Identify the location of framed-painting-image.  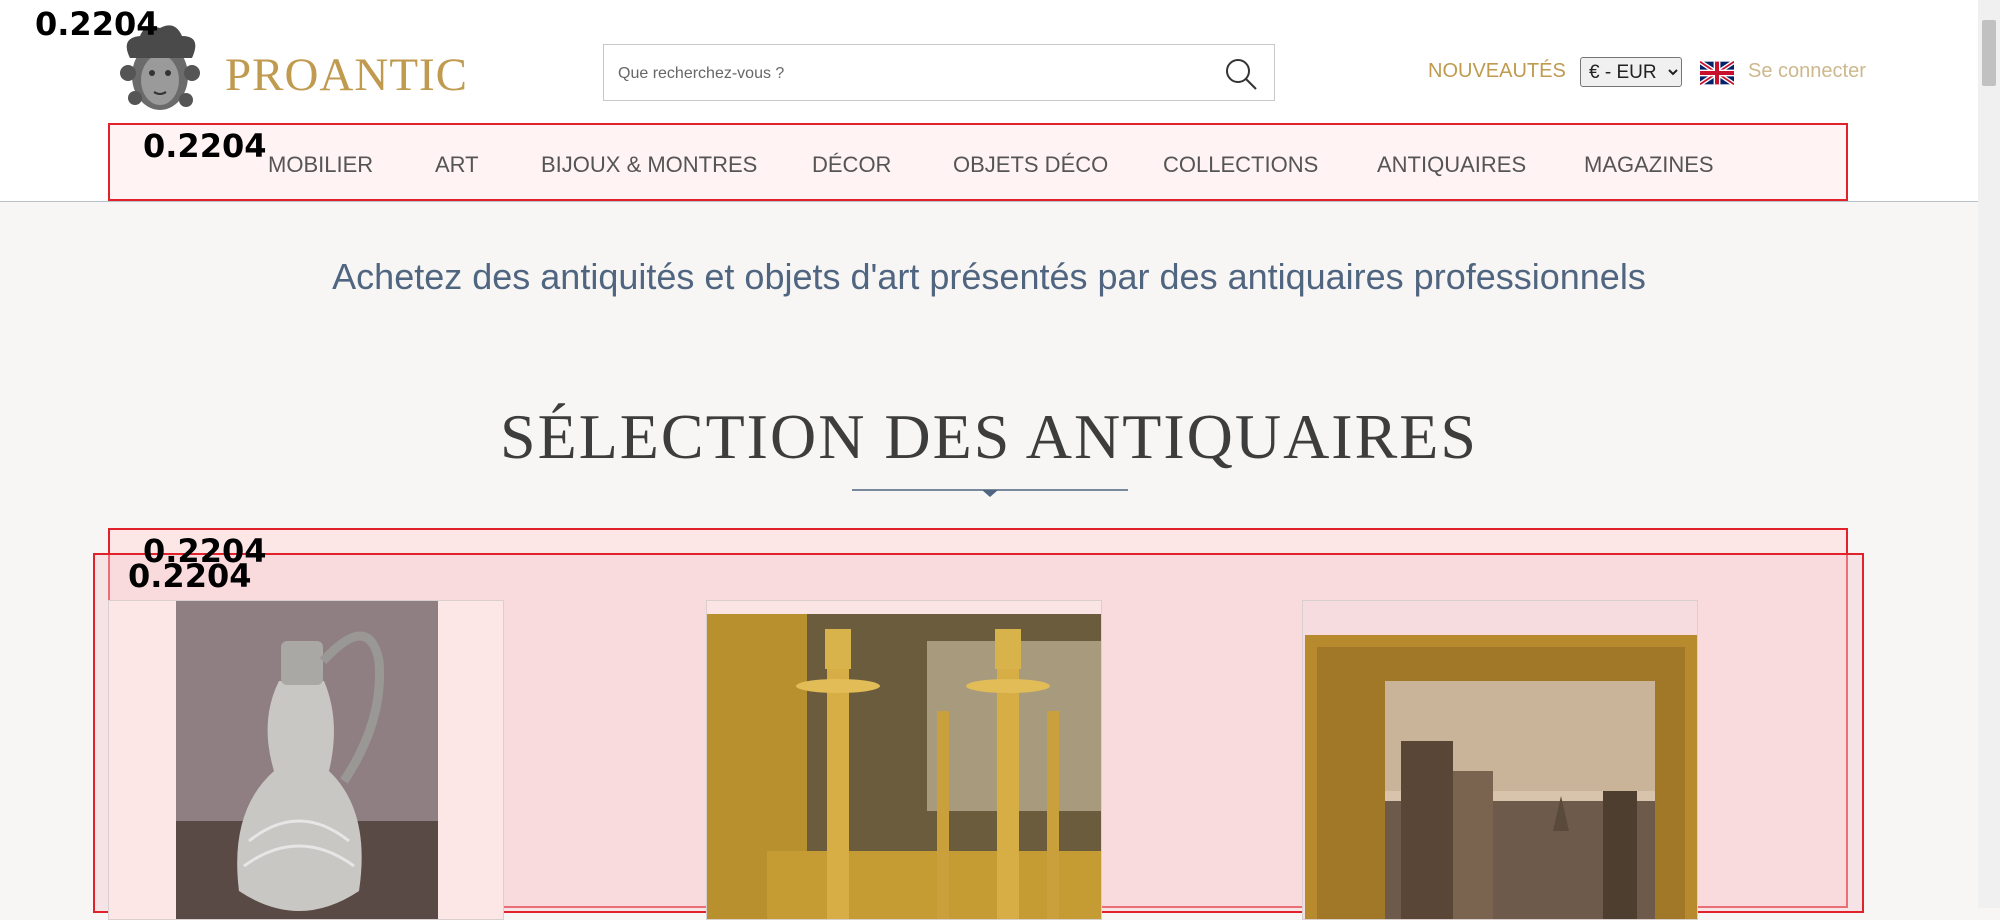
(1500, 760).